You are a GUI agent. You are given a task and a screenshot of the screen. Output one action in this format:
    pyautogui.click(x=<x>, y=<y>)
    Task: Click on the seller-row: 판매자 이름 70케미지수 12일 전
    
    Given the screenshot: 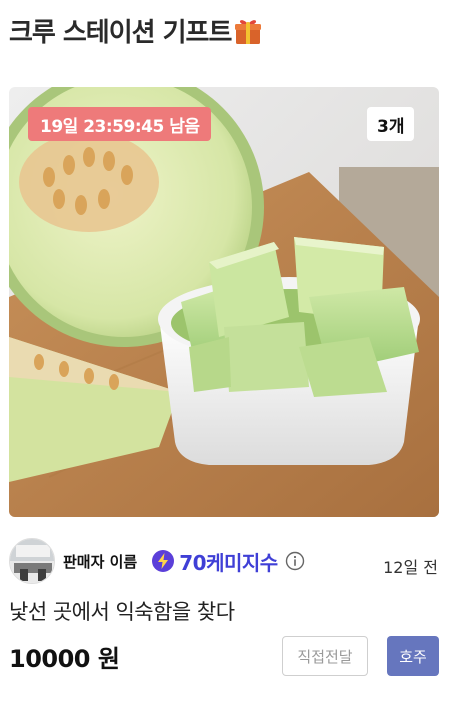 What is the action you would take?
    pyautogui.click(x=225, y=561)
    